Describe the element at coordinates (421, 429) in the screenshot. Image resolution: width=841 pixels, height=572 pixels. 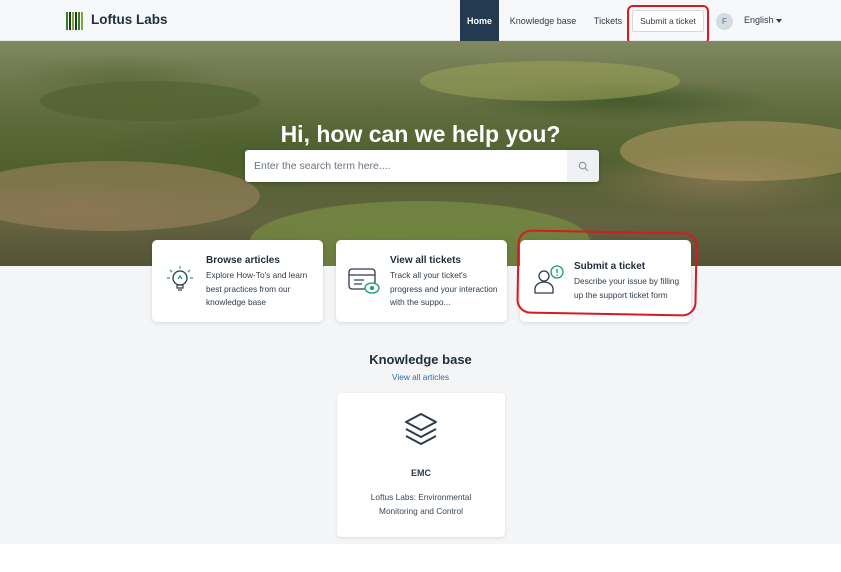
I see `layers-icon` at that location.